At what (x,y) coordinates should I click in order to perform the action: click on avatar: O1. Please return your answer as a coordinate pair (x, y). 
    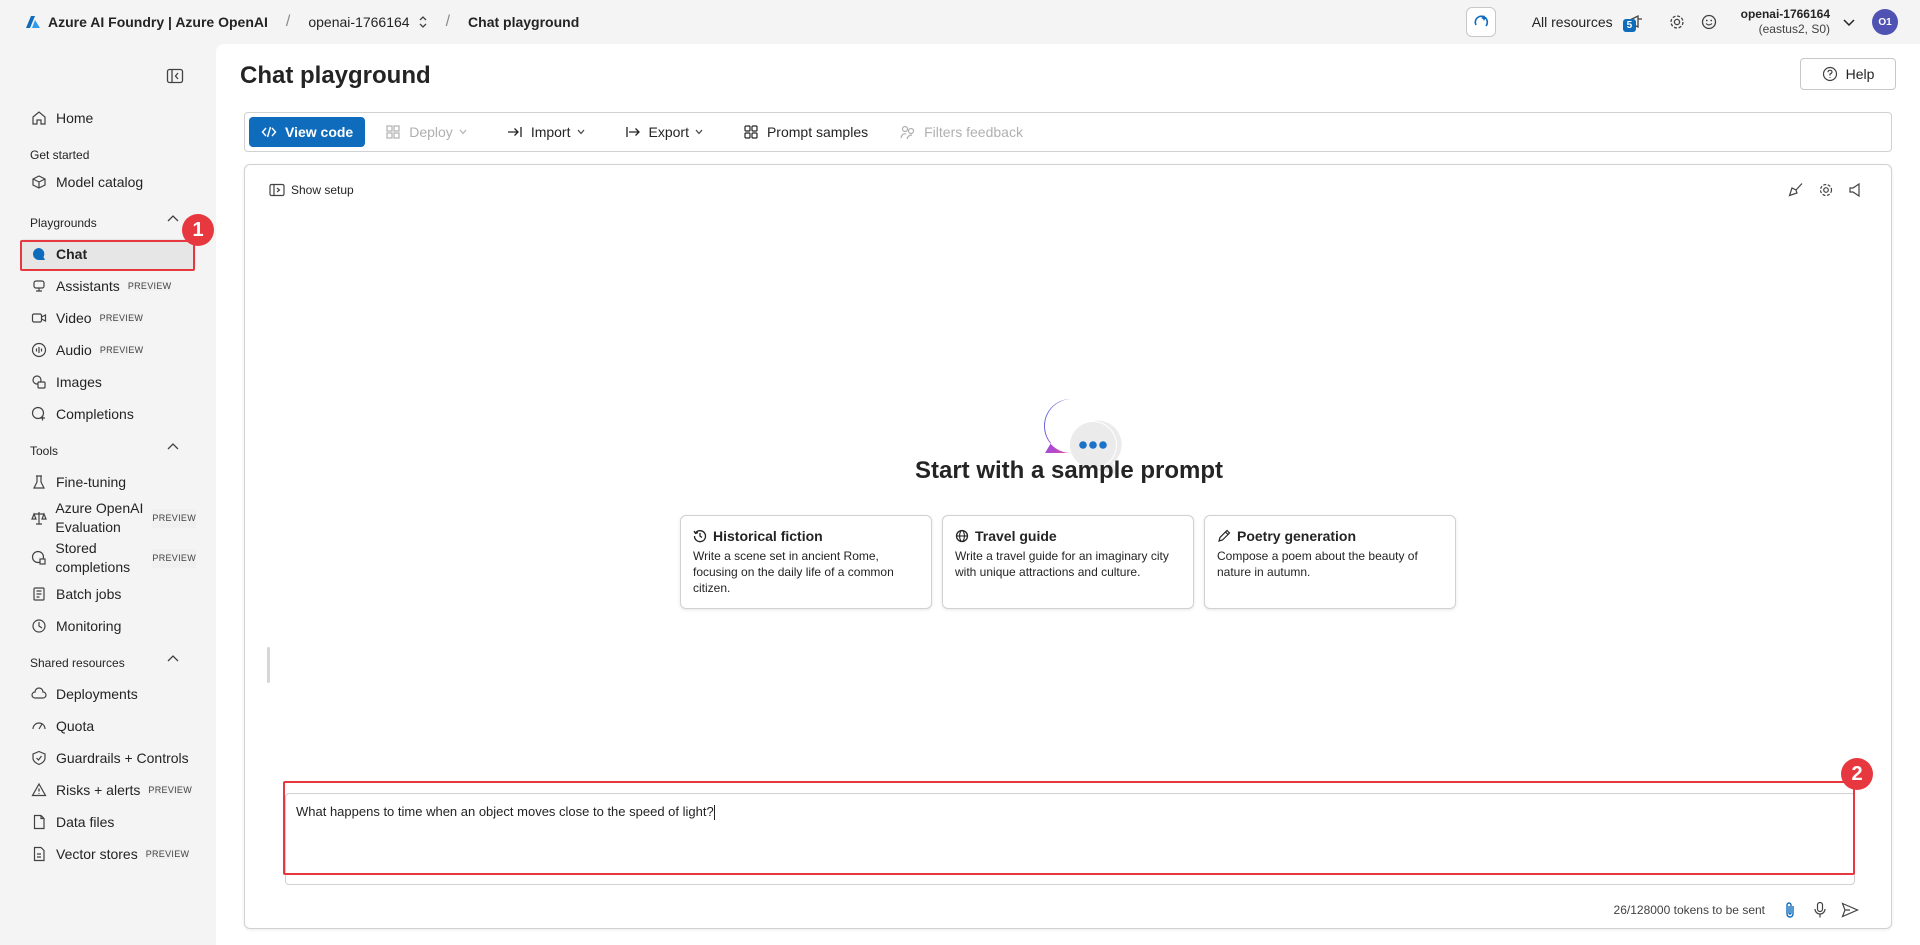
    Looking at the image, I should click on (1885, 22).